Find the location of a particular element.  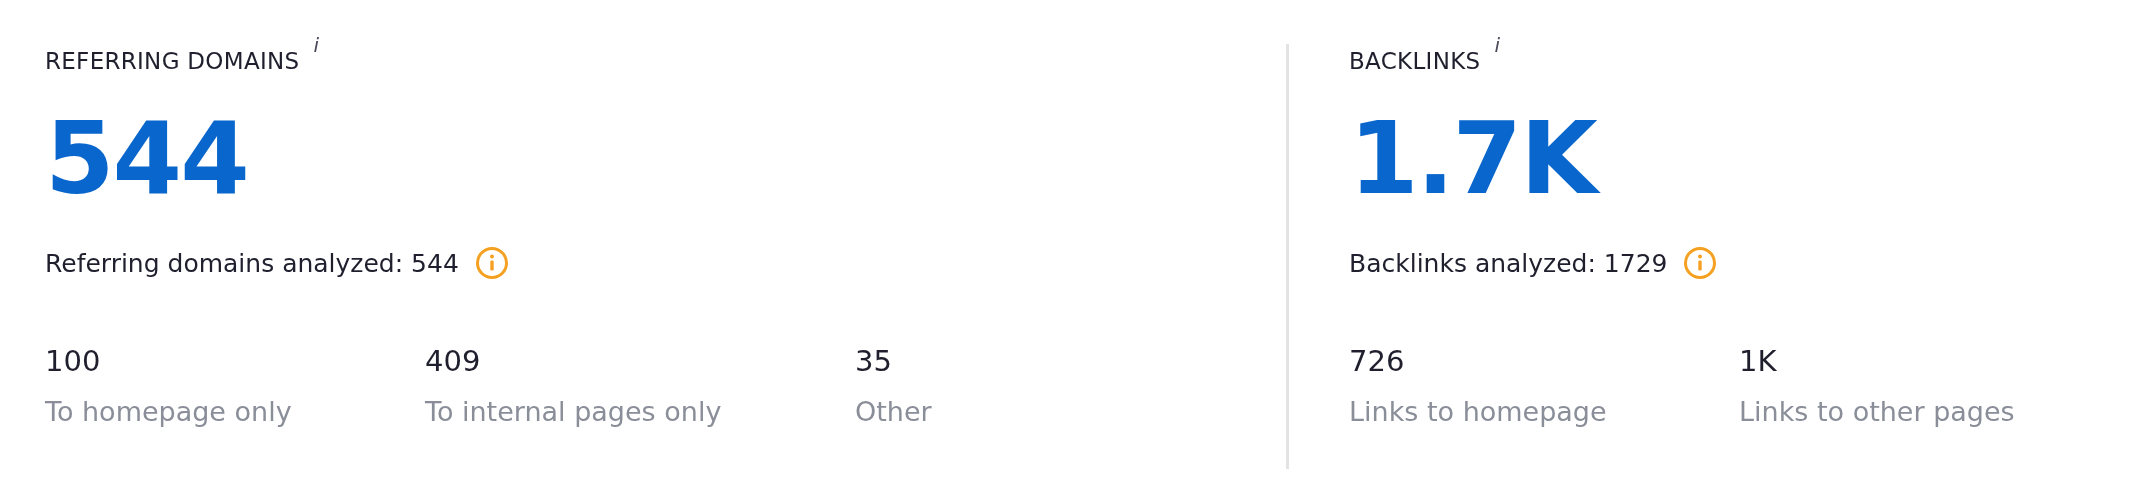

analyzed-text: Referring domains analyzed: 544 is located at coordinates (252, 263).